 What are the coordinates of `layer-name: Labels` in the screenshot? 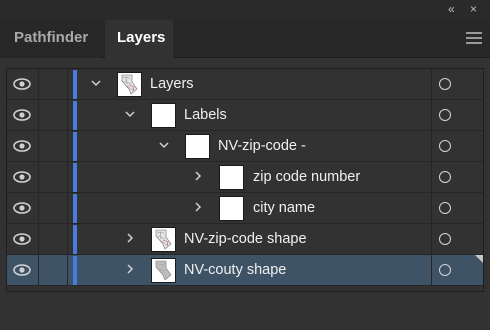 It's located at (205, 115).